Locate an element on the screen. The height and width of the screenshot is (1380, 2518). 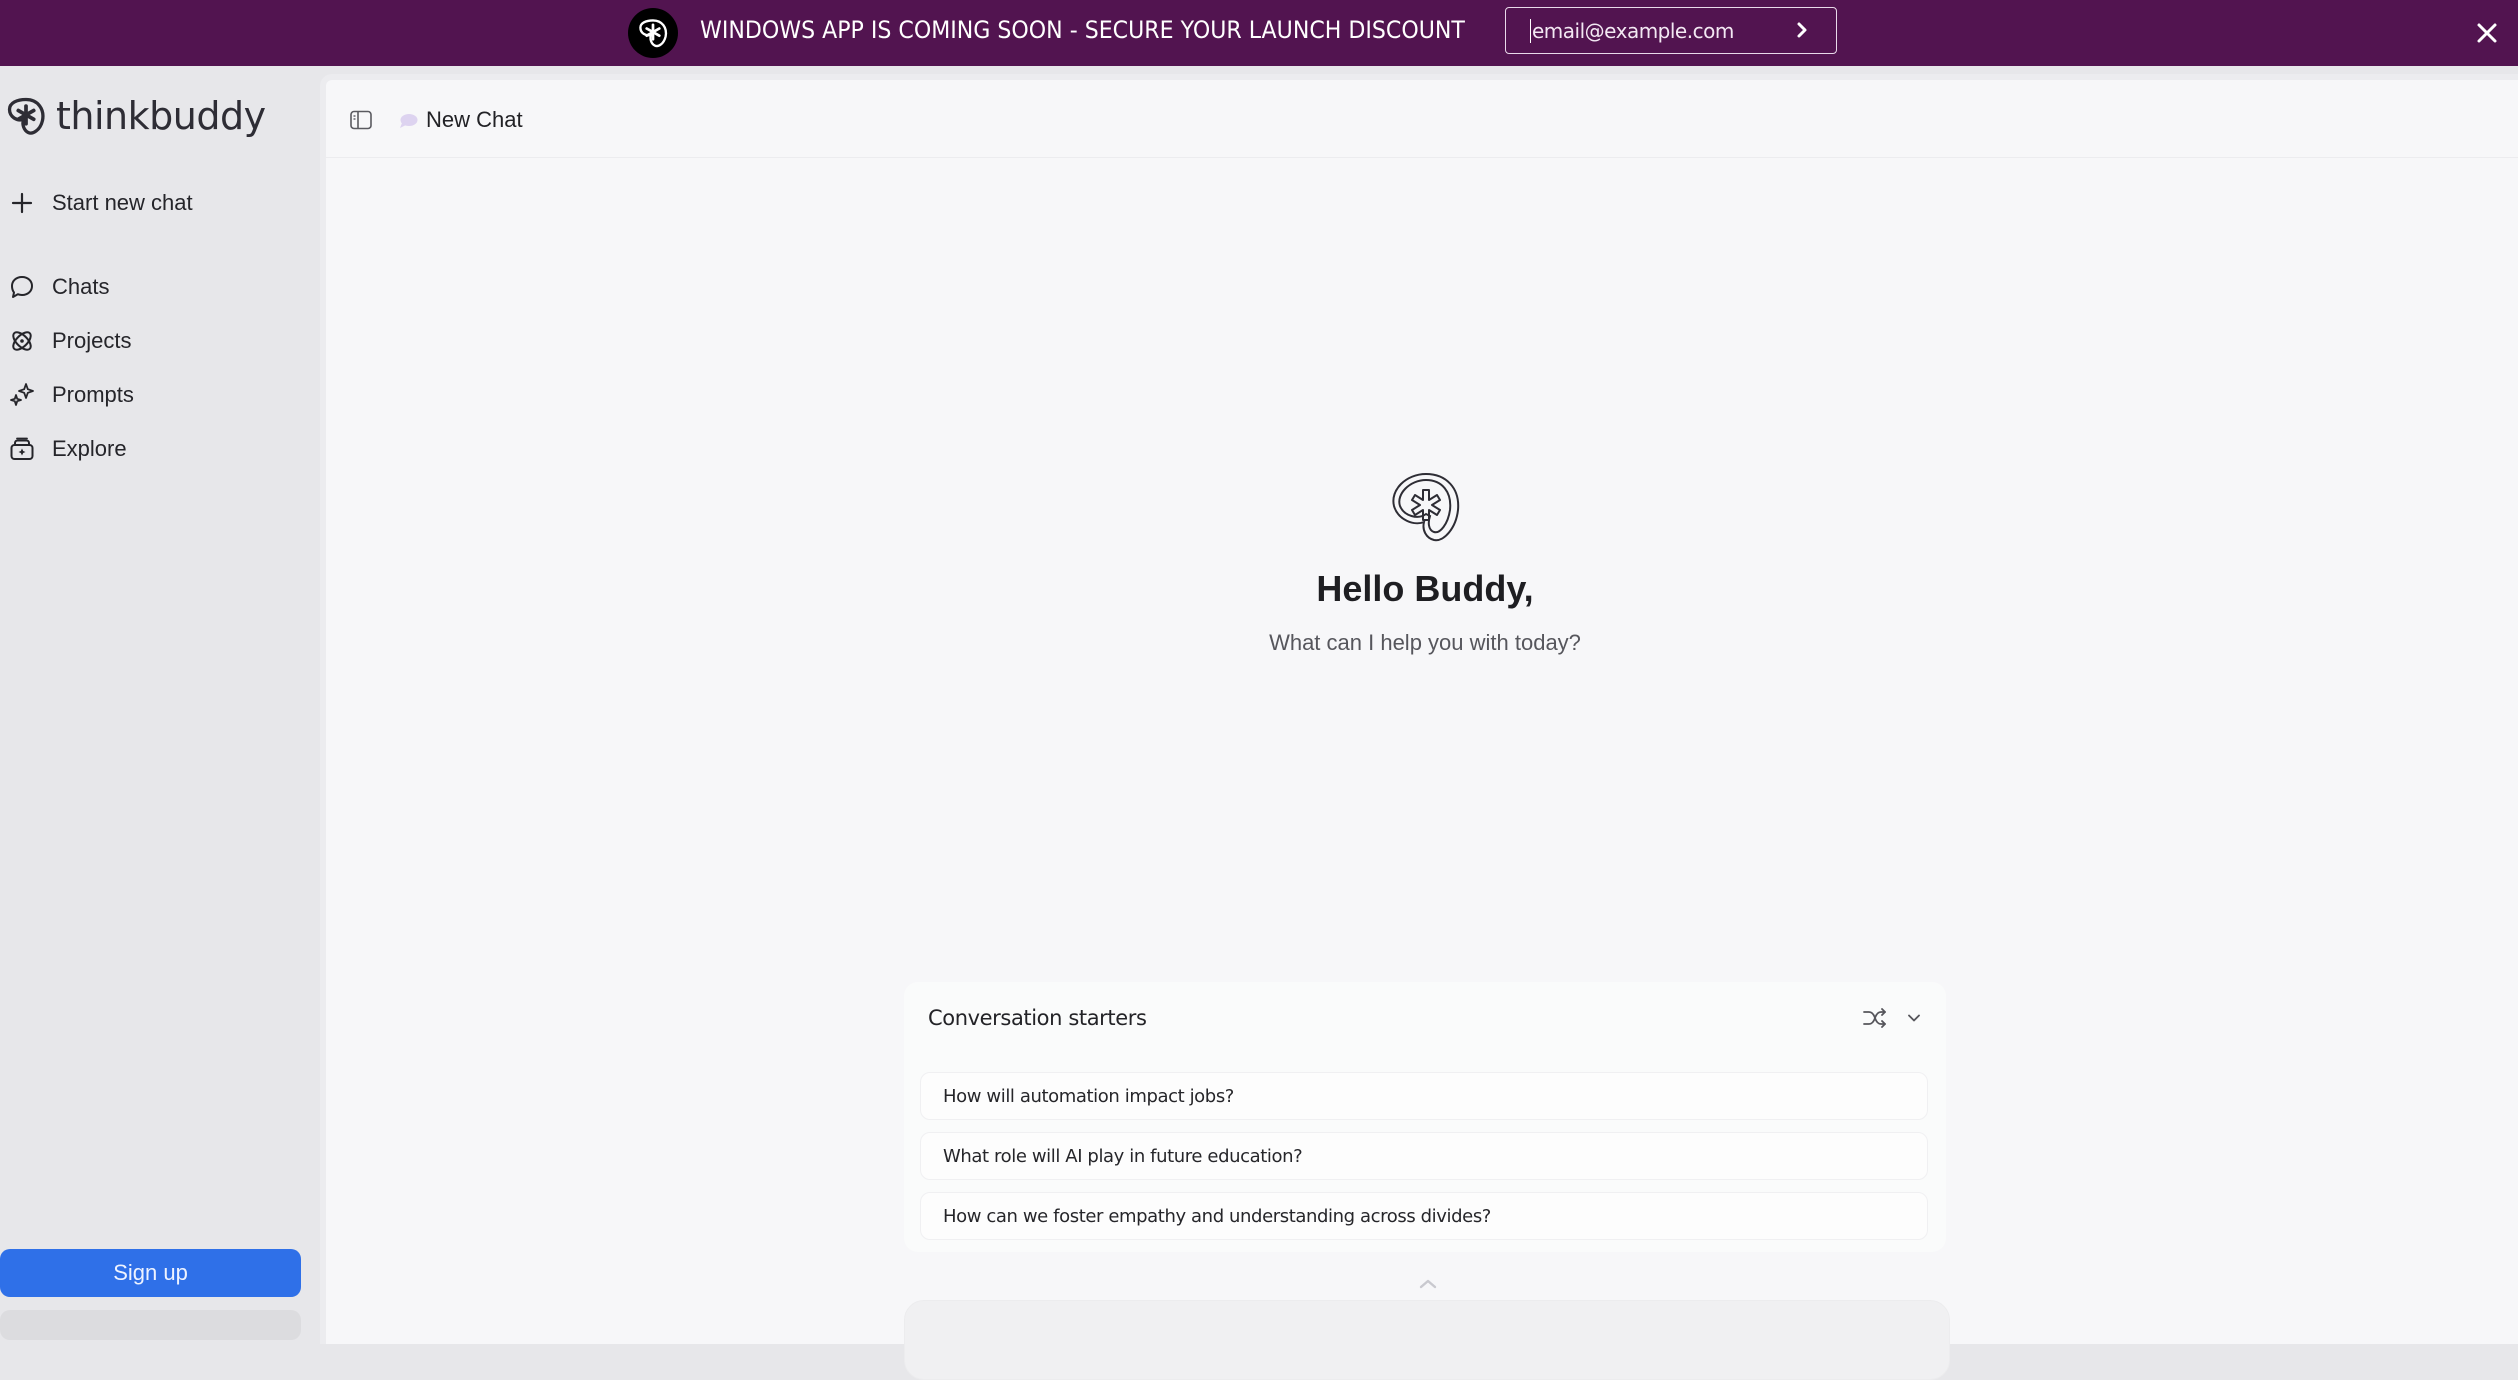
sidebar-item-chats: Chats is located at coordinates (58, 287).